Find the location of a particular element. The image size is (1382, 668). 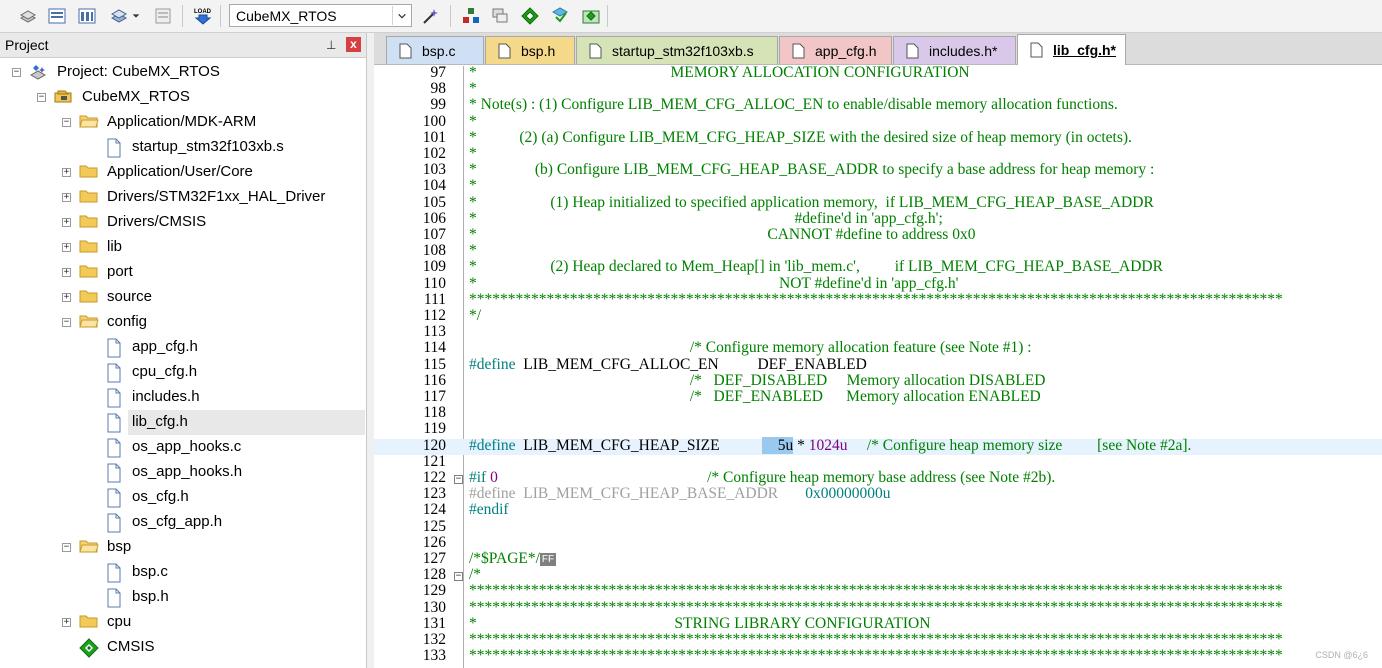

rebuild-icon is located at coordinates (87, 16).